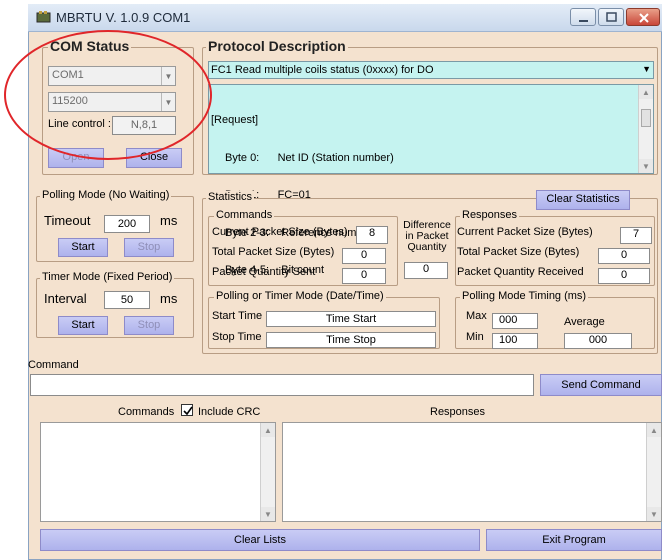 The width and height of the screenshot is (662, 560). Describe the element at coordinates (636, 235) in the screenshot. I see `resp-current-value: 7` at that location.